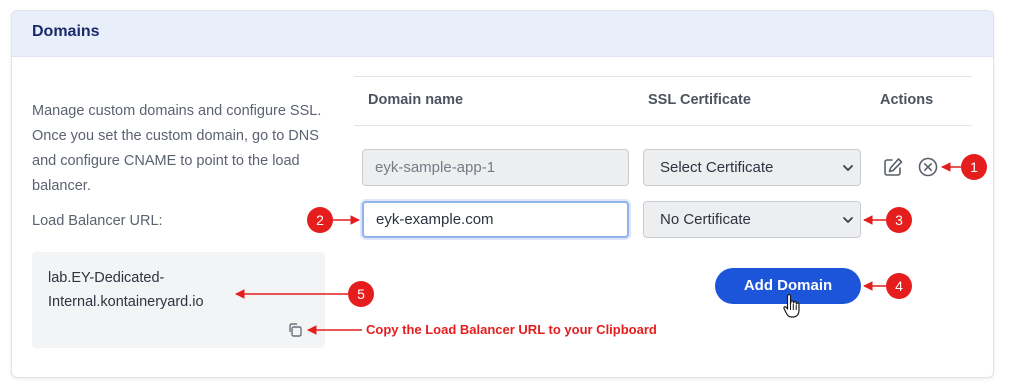 The height and width of the screenshot is (386, 1010). Describe the element at coordinates (416, 100) in the screenshot. I see `column-header-domain-name: Domain name` at that location.